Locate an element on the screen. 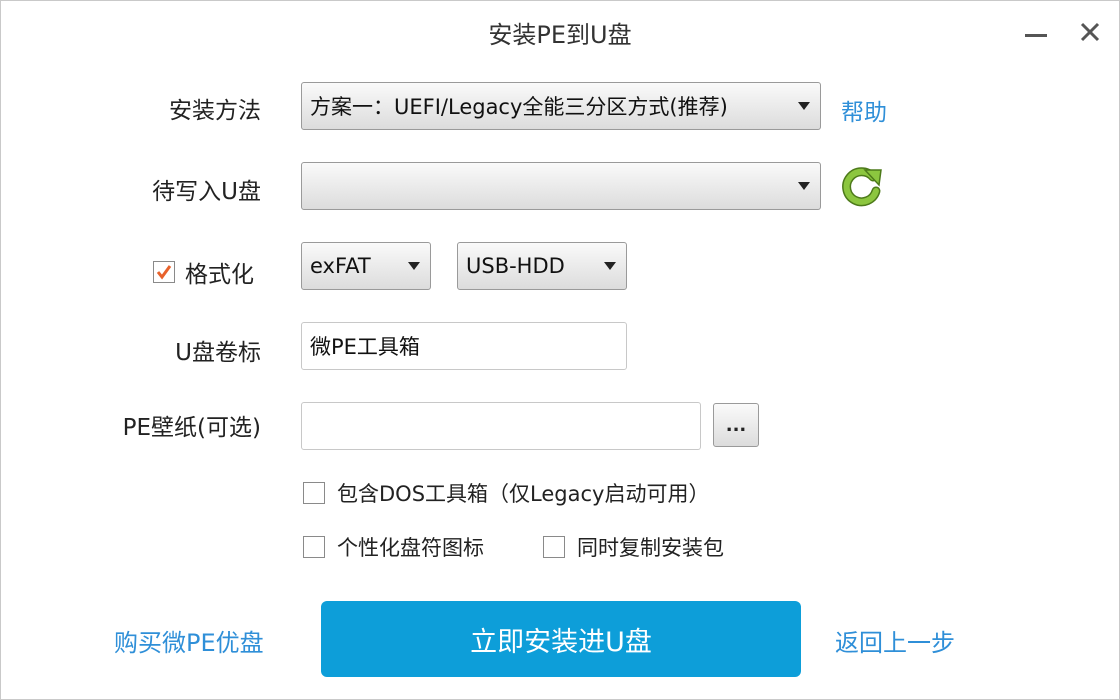  include-dos-checkbox: 包含DOS工具箱（仅Legacy启动可用） is located at coordinates (506, 493).